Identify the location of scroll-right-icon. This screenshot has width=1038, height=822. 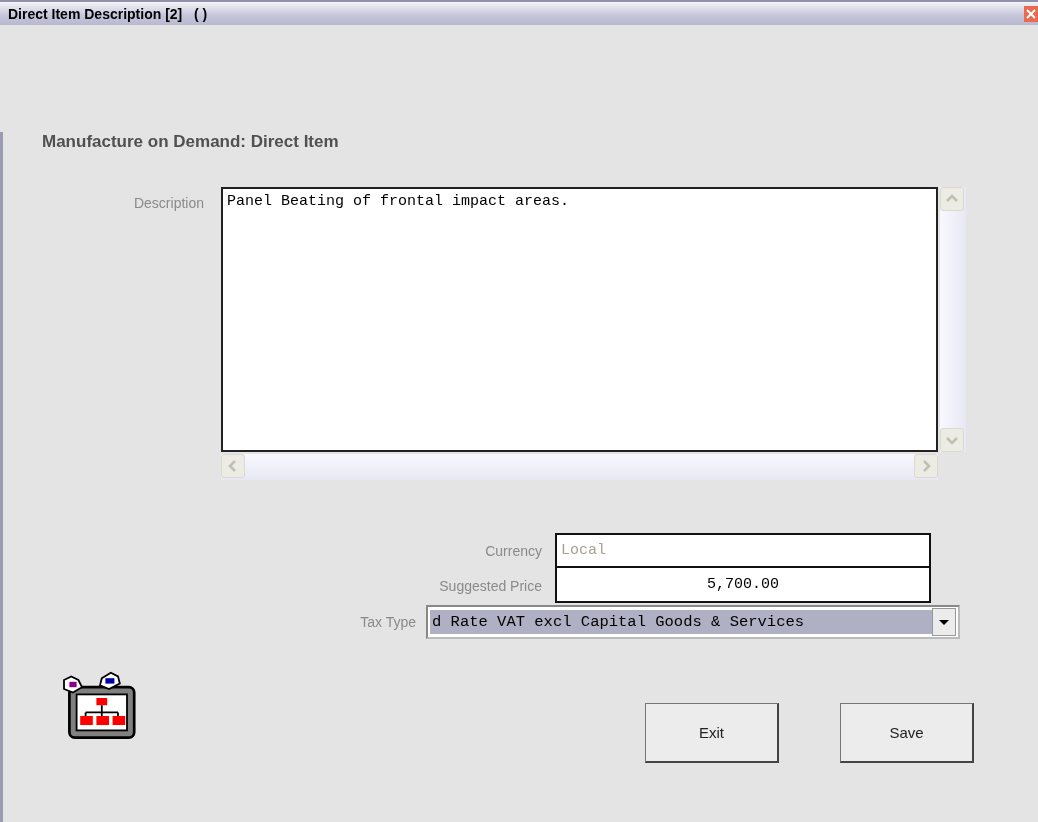
(926, 466).